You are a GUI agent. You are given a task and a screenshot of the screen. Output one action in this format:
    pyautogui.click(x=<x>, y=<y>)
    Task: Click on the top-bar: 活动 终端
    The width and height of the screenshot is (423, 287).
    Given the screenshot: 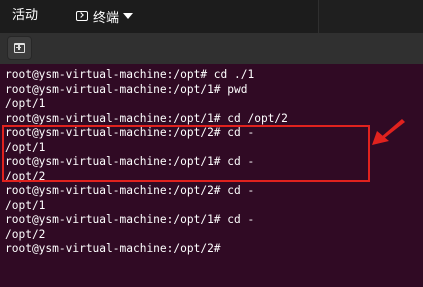 What is the action you would take?
    pyautogui.click(x=211, y=16)
    